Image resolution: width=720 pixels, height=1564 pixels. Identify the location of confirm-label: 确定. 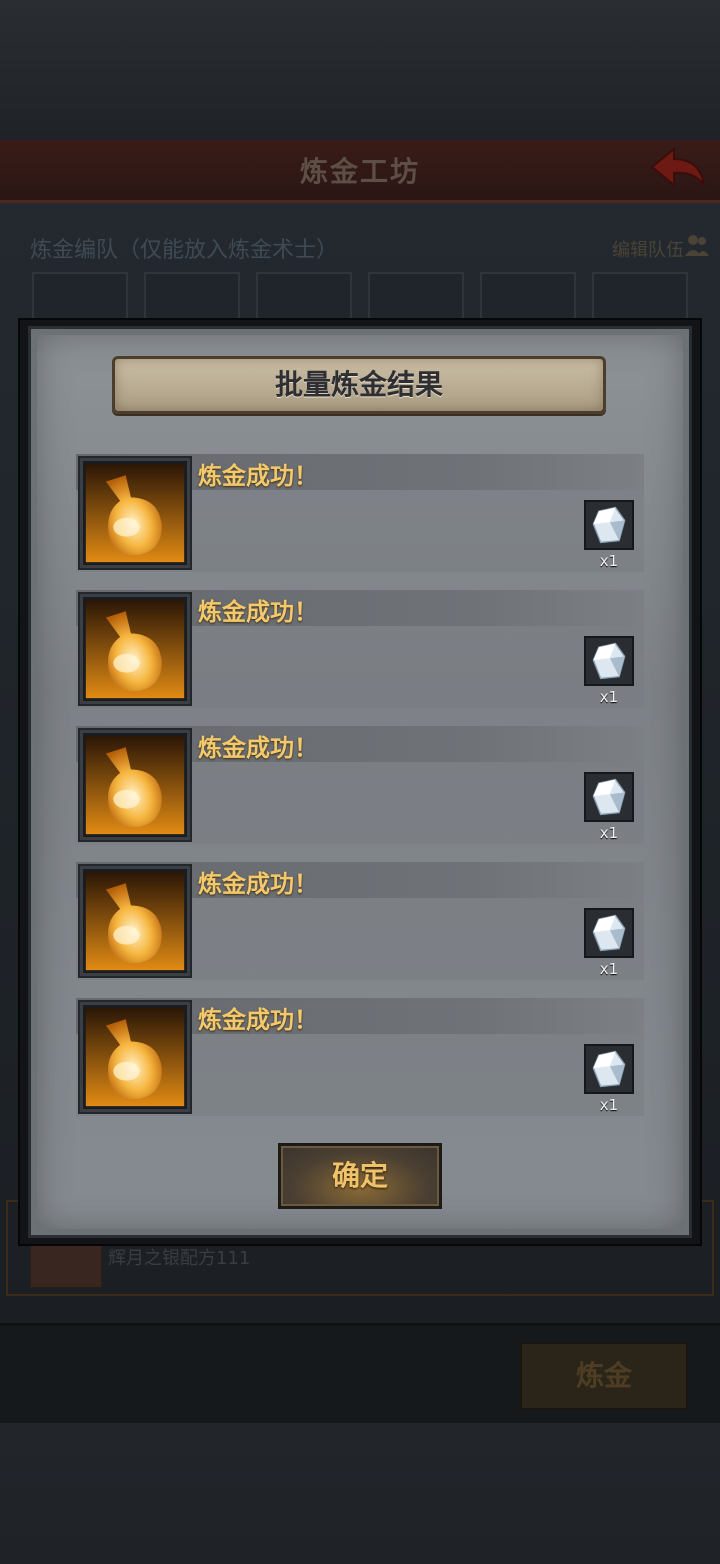
(359, 1175).